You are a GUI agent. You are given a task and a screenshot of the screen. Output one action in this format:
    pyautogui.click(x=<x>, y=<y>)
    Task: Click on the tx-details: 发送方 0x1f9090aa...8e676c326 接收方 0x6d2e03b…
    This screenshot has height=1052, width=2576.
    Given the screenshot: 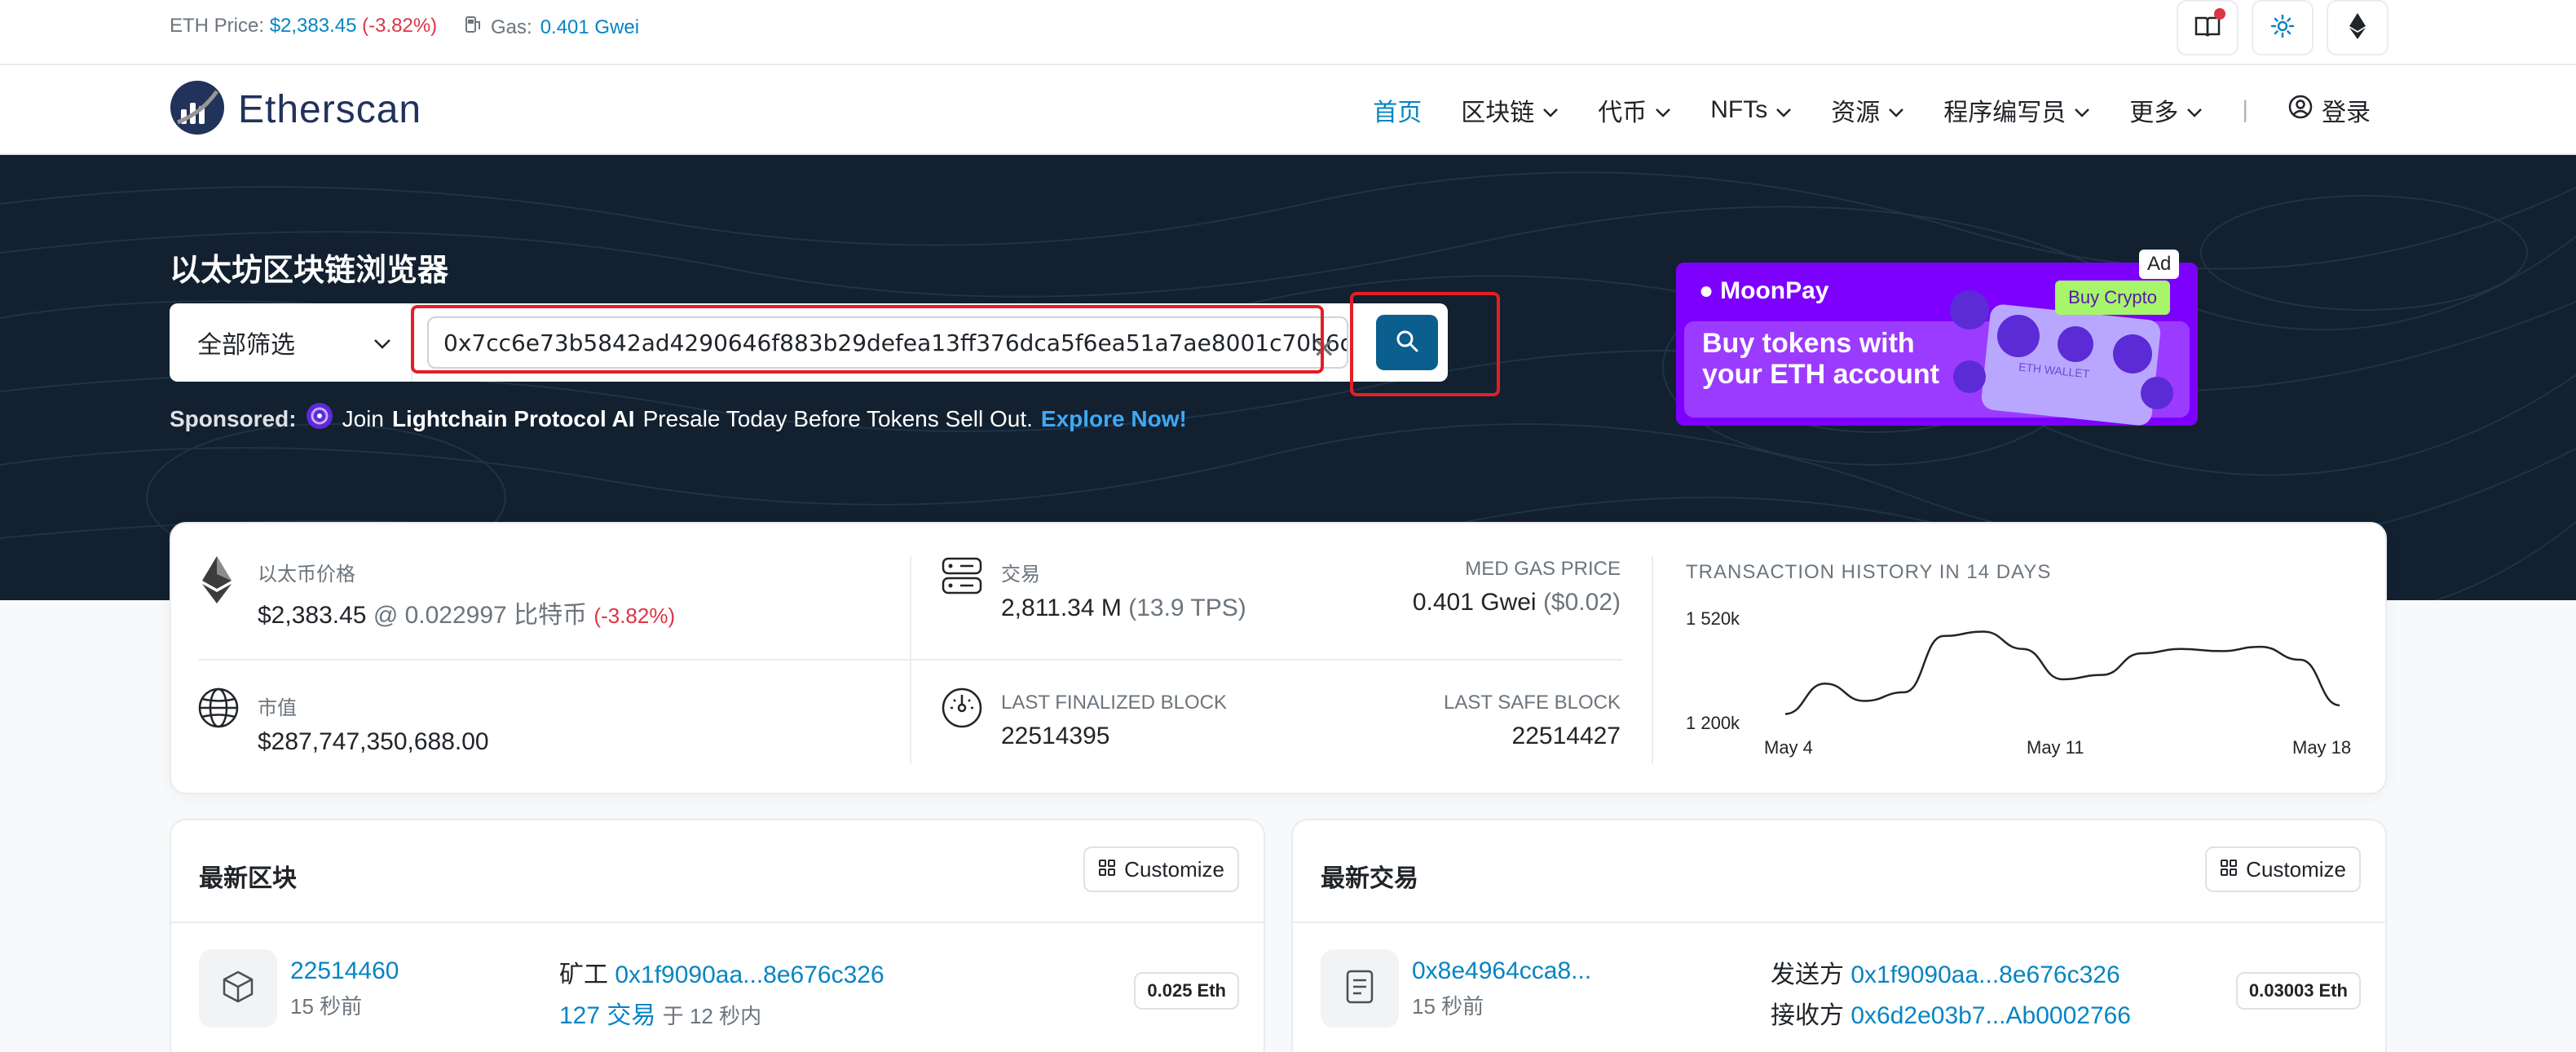 What is the action you would take?
    pyautogui.click(x=1951, y=992)
    